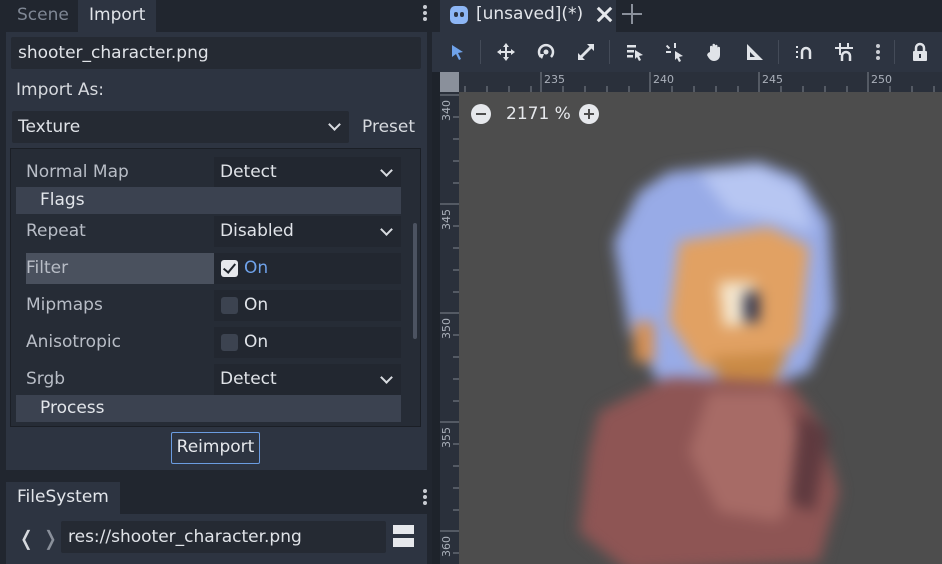 The height and width of the screenshot is (564, 942). I want to click on property-label: Anisotropic, so click(73, 342).